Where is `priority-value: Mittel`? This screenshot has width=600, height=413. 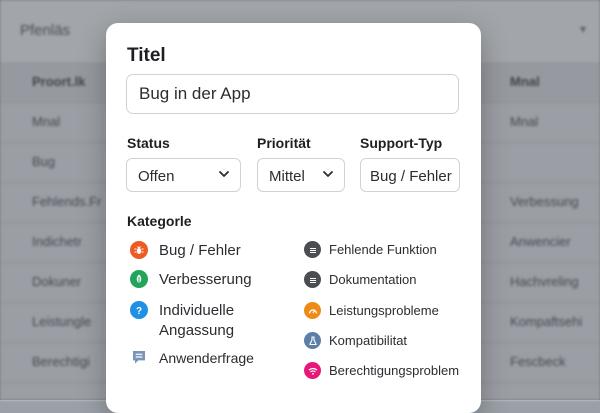 priority-value: Mittel is located at coordinates (287, 176).